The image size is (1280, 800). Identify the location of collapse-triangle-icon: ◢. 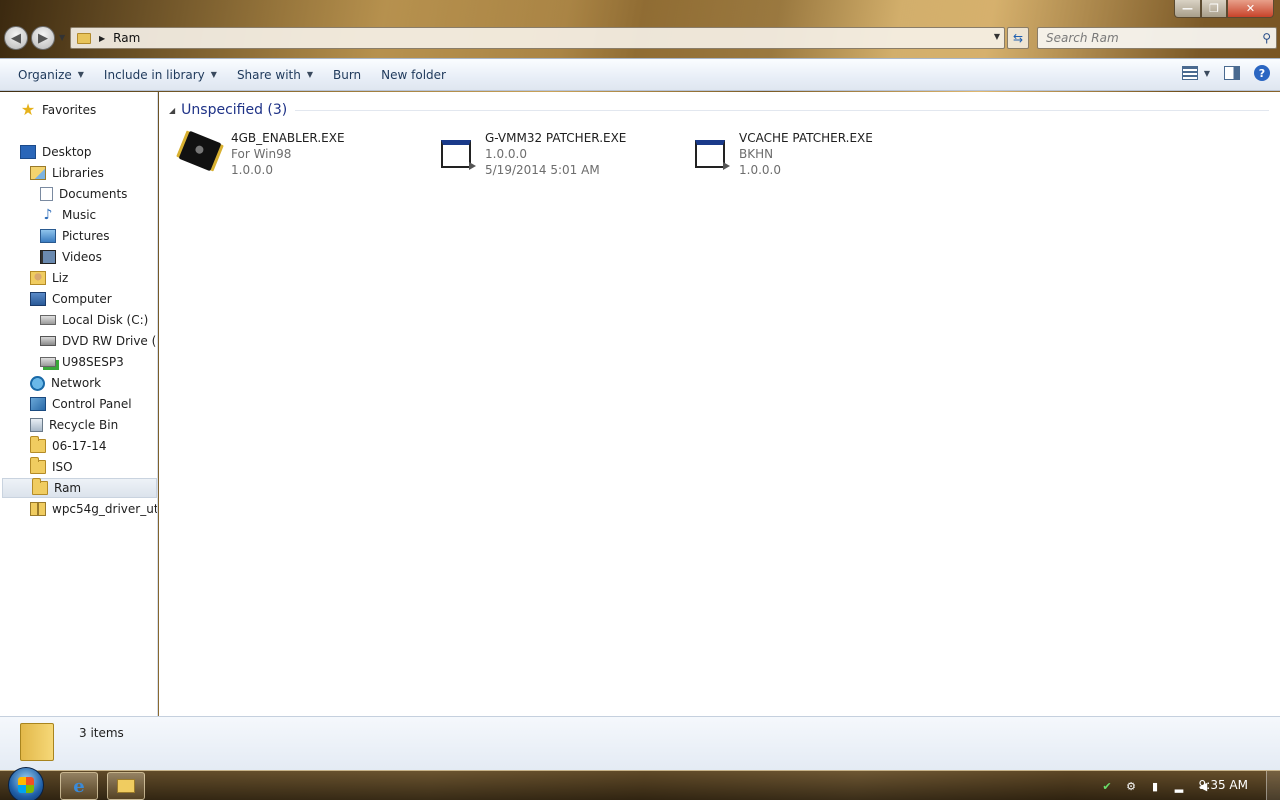
(172, 110).